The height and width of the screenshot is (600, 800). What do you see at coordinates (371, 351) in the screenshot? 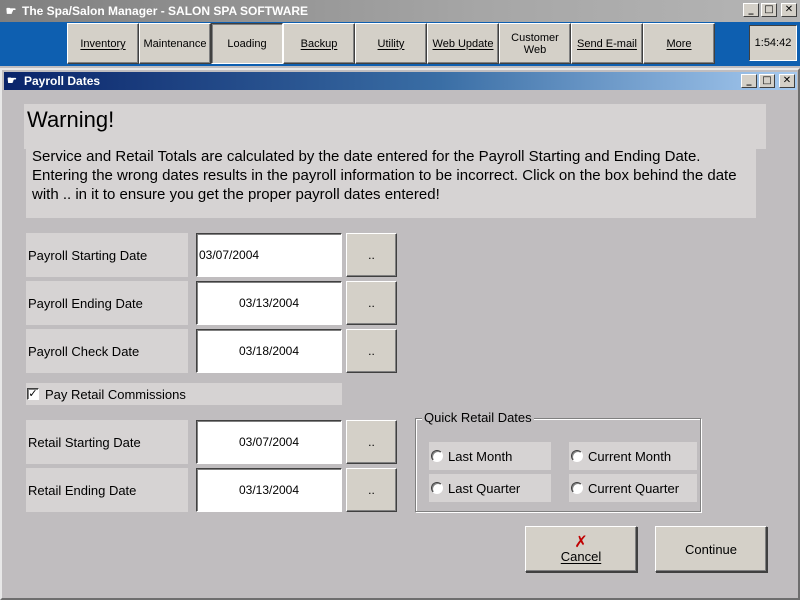
I see `payroll-check-picker-button: ..` at bounding box center [371, 351].